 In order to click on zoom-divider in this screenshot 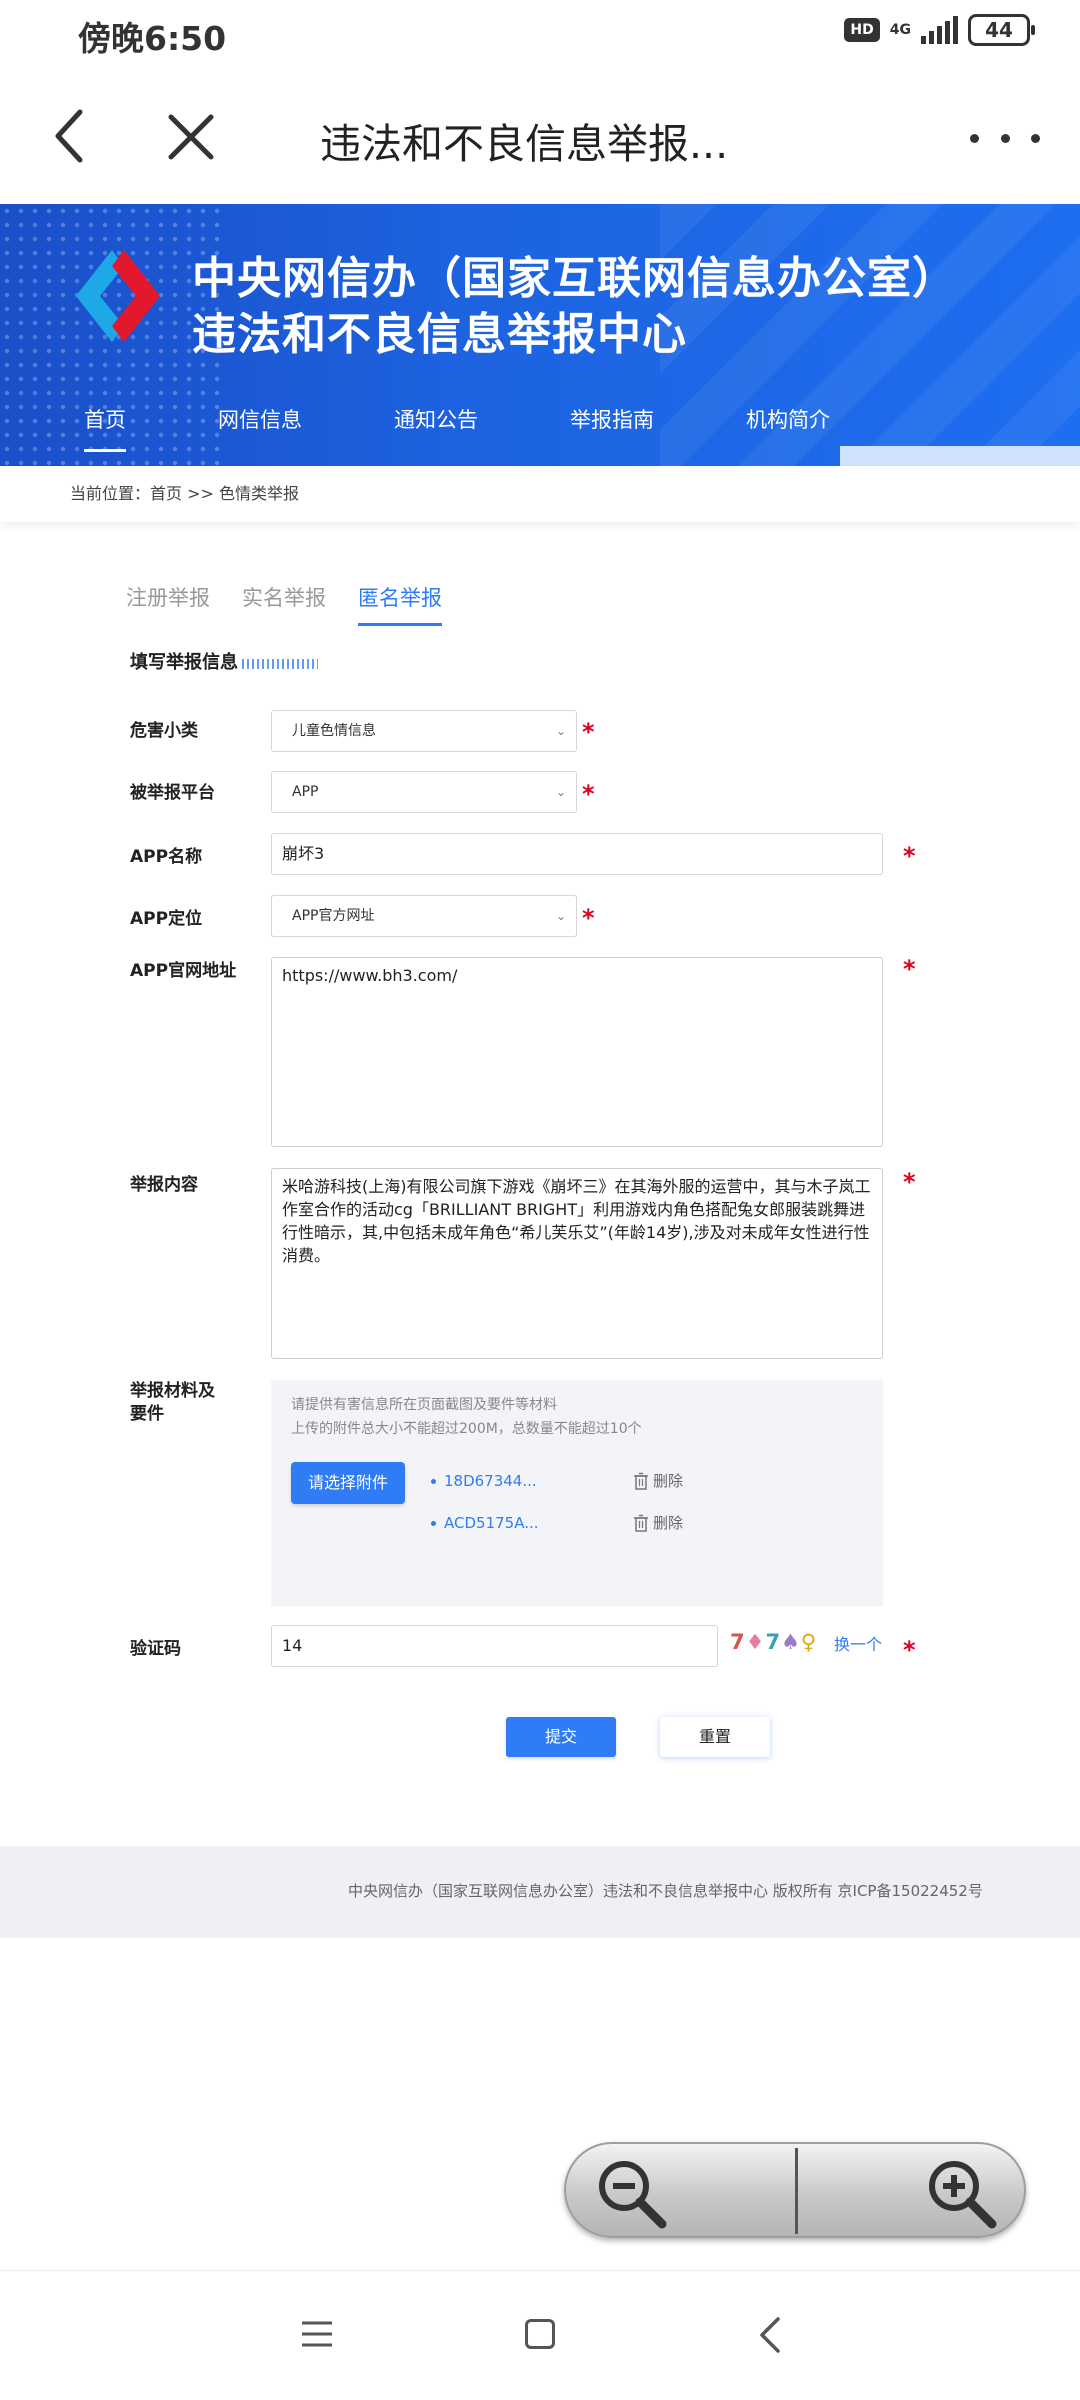, I will do `click(796, 2191)`.